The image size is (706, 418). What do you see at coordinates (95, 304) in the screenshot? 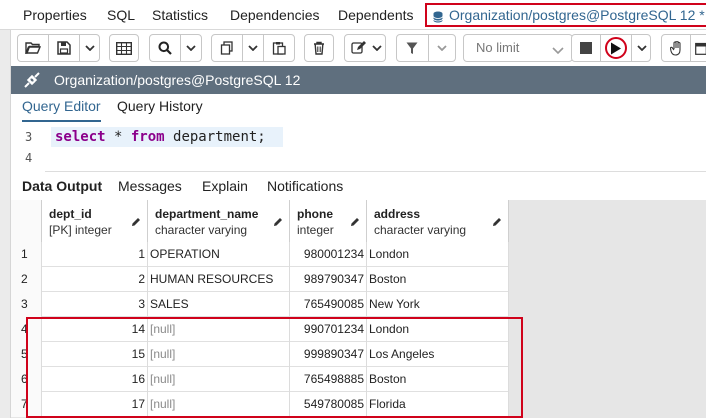
I see `cell-dept-id: 3` at bounding box center [95, 304].